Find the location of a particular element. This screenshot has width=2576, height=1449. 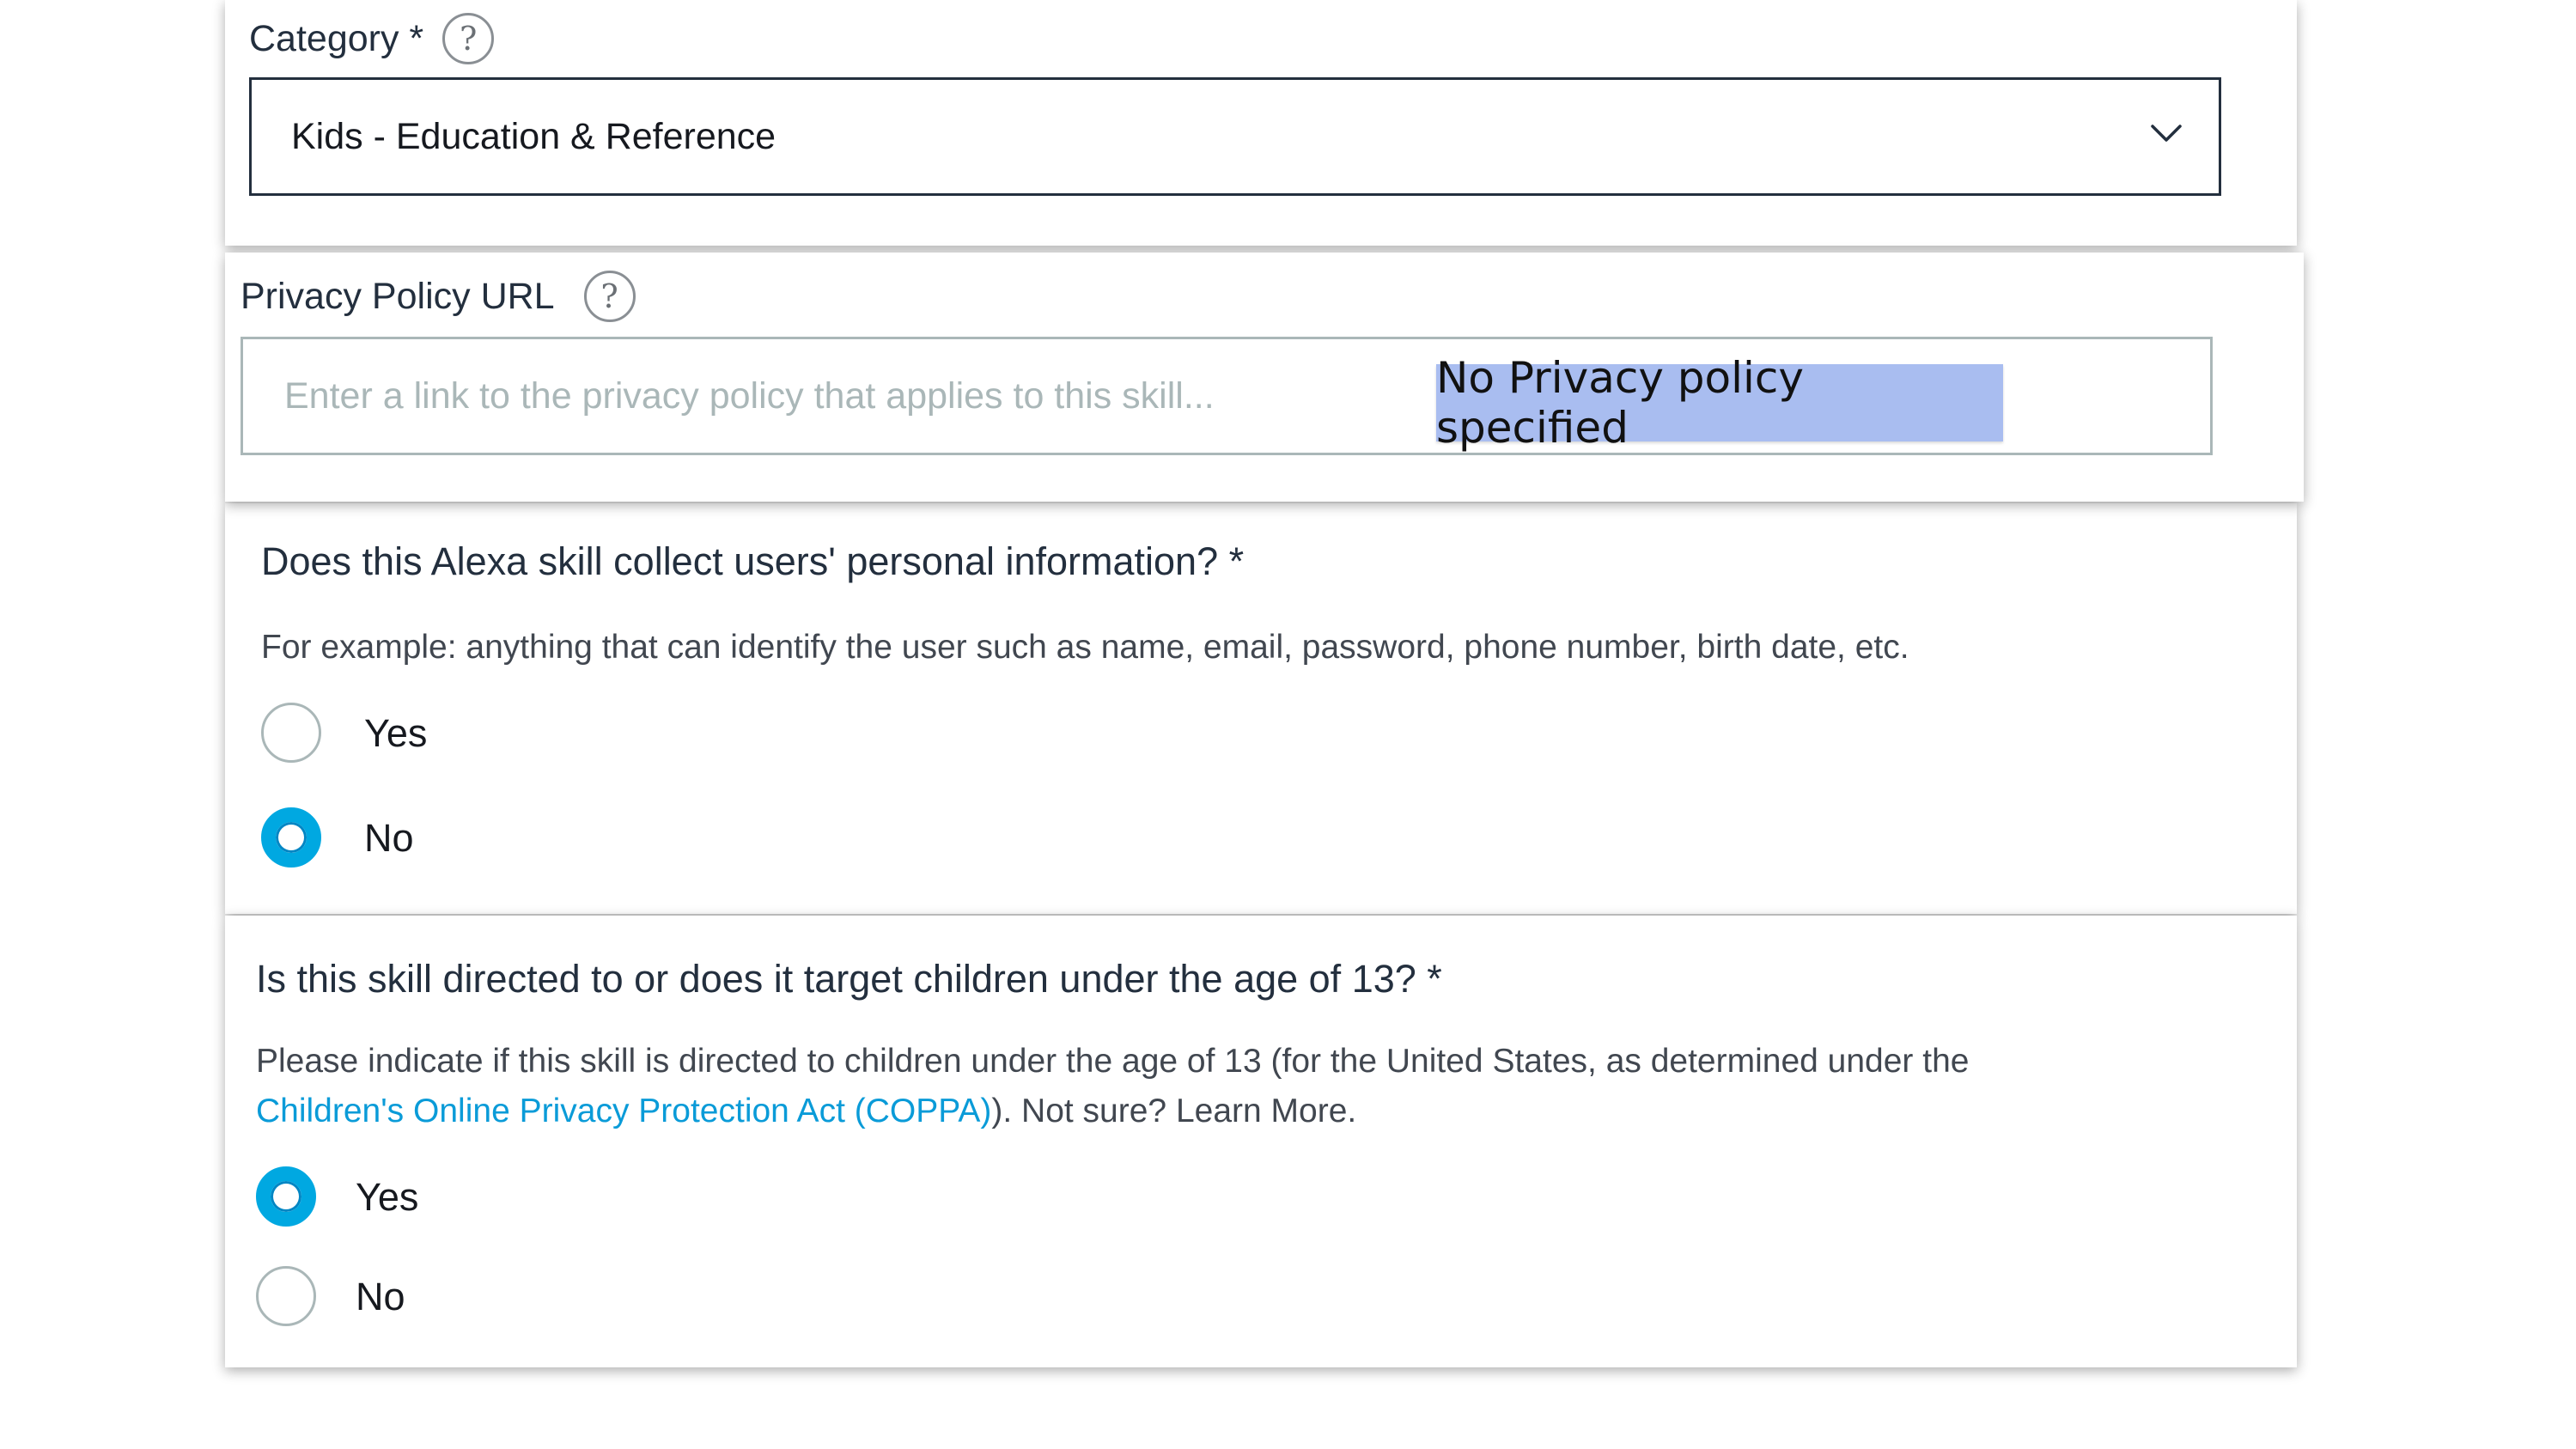

privacy-label-row: Privacy Policy URL ? is located at coordinates (438, 296).